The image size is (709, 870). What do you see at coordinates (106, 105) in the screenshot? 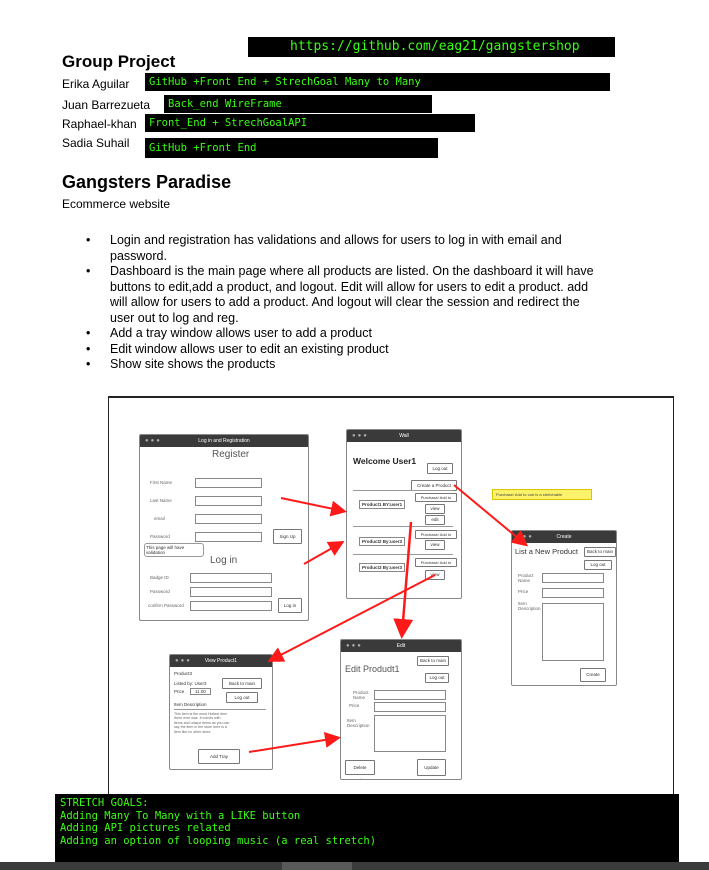
I see `member-name: Juan Barrezueta` at bounding box center [106, 105].